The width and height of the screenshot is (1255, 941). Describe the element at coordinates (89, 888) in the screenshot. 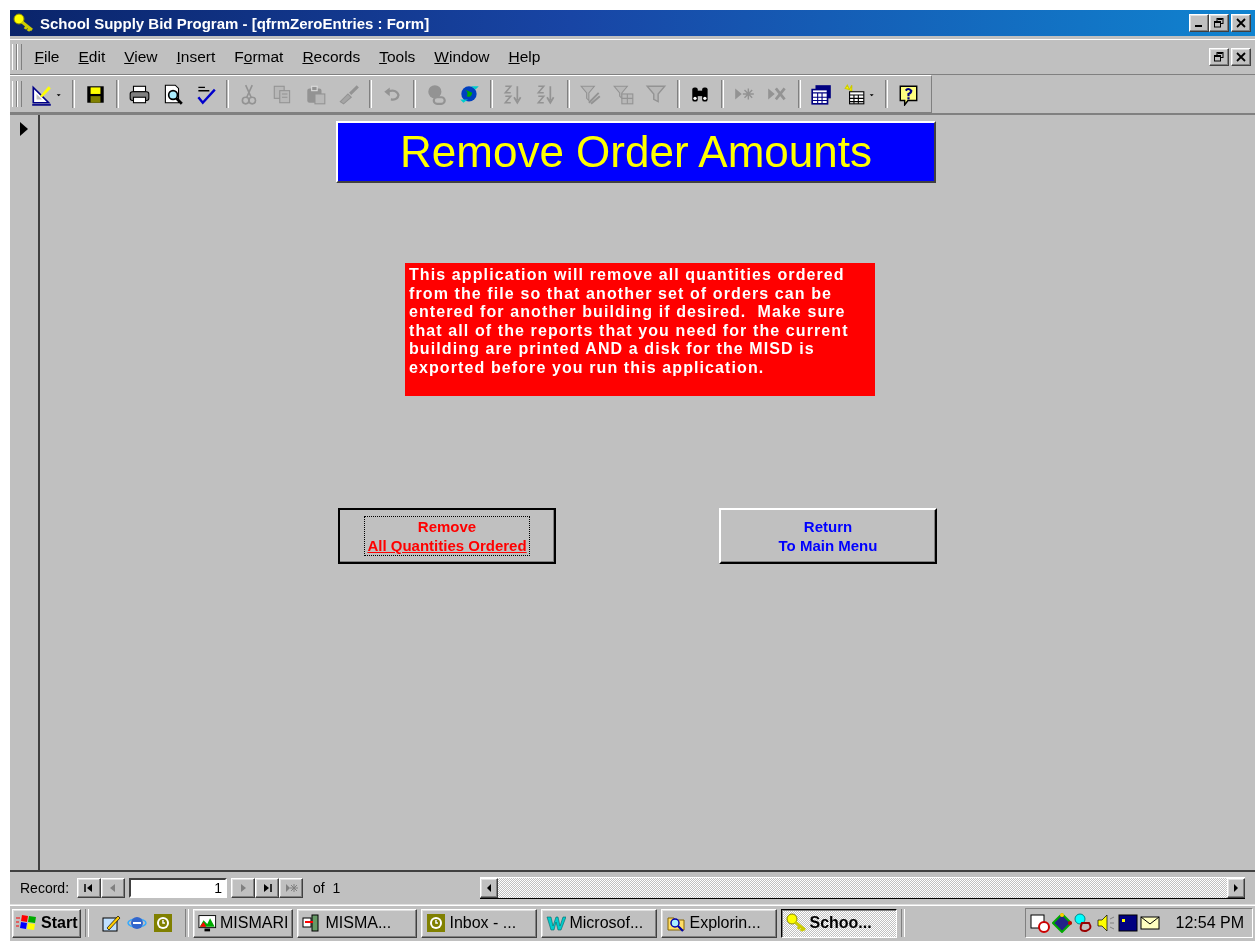

I see `first-record-button` at that location.